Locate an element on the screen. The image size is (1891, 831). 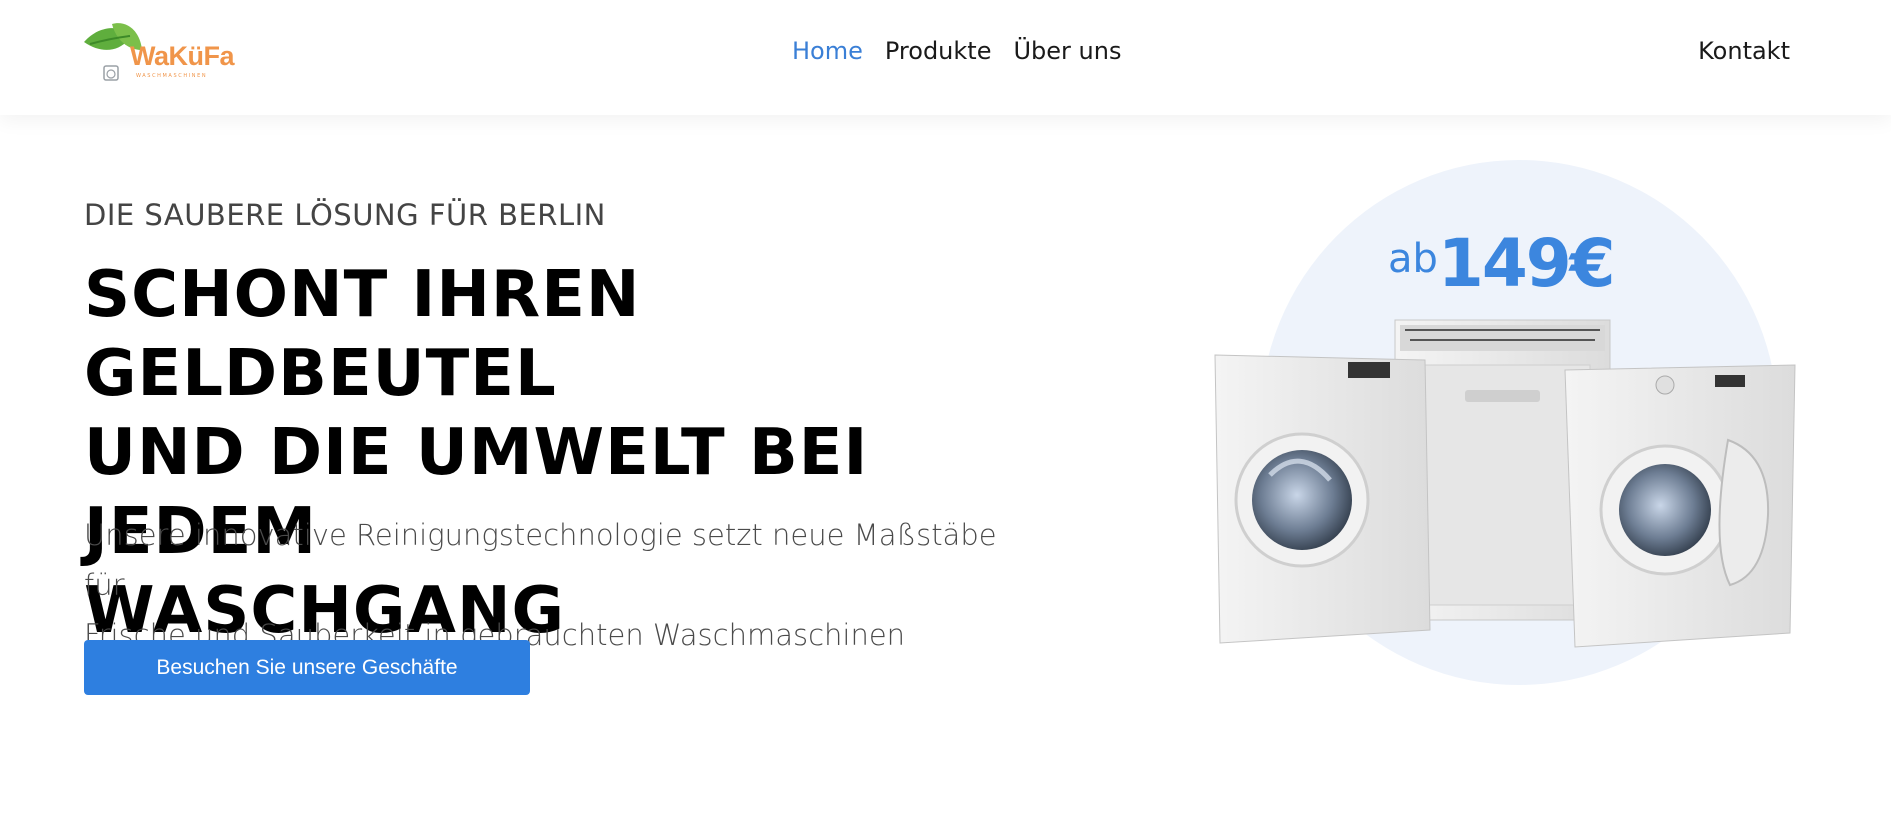
main-nav: Home Produkte Über uns is located at coordinates (956, 55).